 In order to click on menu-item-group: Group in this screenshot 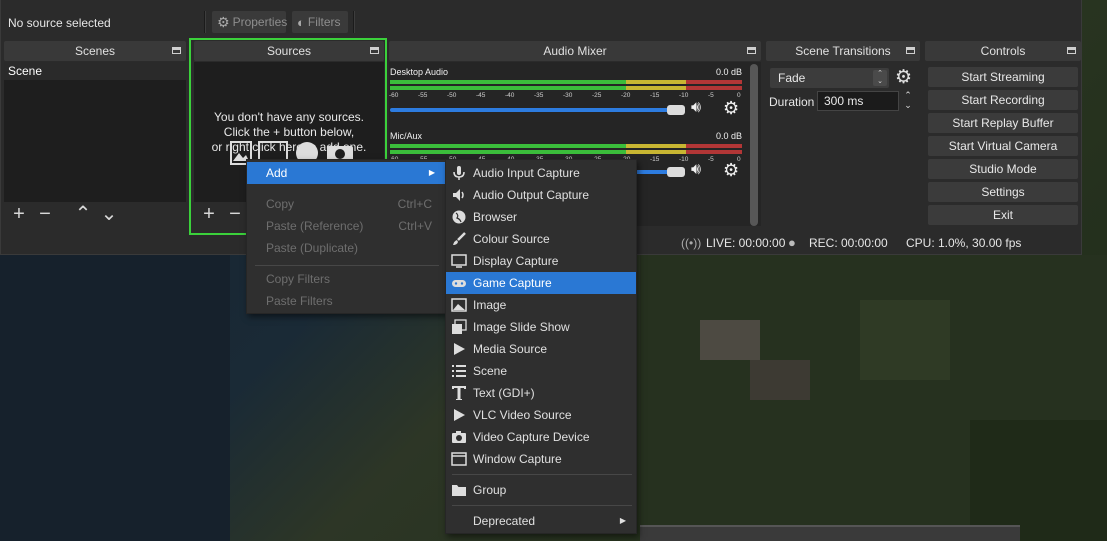, I will do `click(541, 490)`.